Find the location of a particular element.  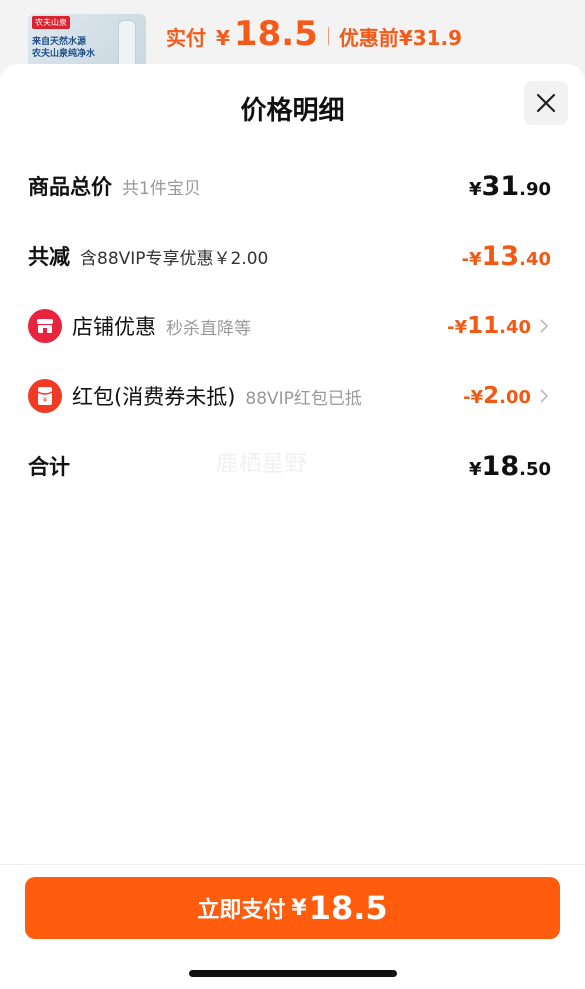

home-indicator is located at coordinates (293, 973).